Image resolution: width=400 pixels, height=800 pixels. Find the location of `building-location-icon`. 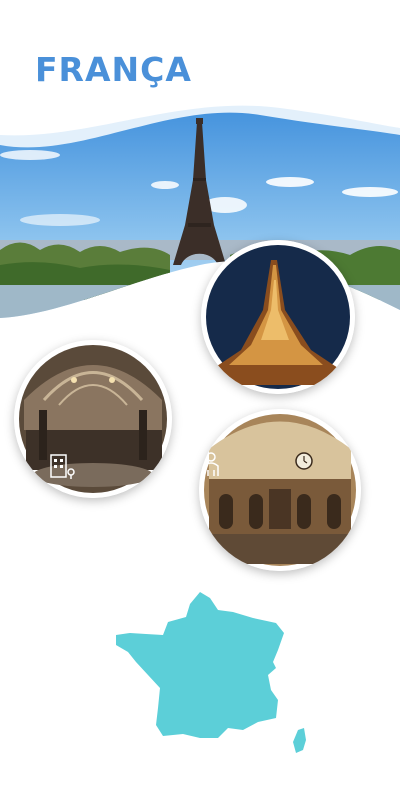

building-location-icon is located at coordinates (62, 466).